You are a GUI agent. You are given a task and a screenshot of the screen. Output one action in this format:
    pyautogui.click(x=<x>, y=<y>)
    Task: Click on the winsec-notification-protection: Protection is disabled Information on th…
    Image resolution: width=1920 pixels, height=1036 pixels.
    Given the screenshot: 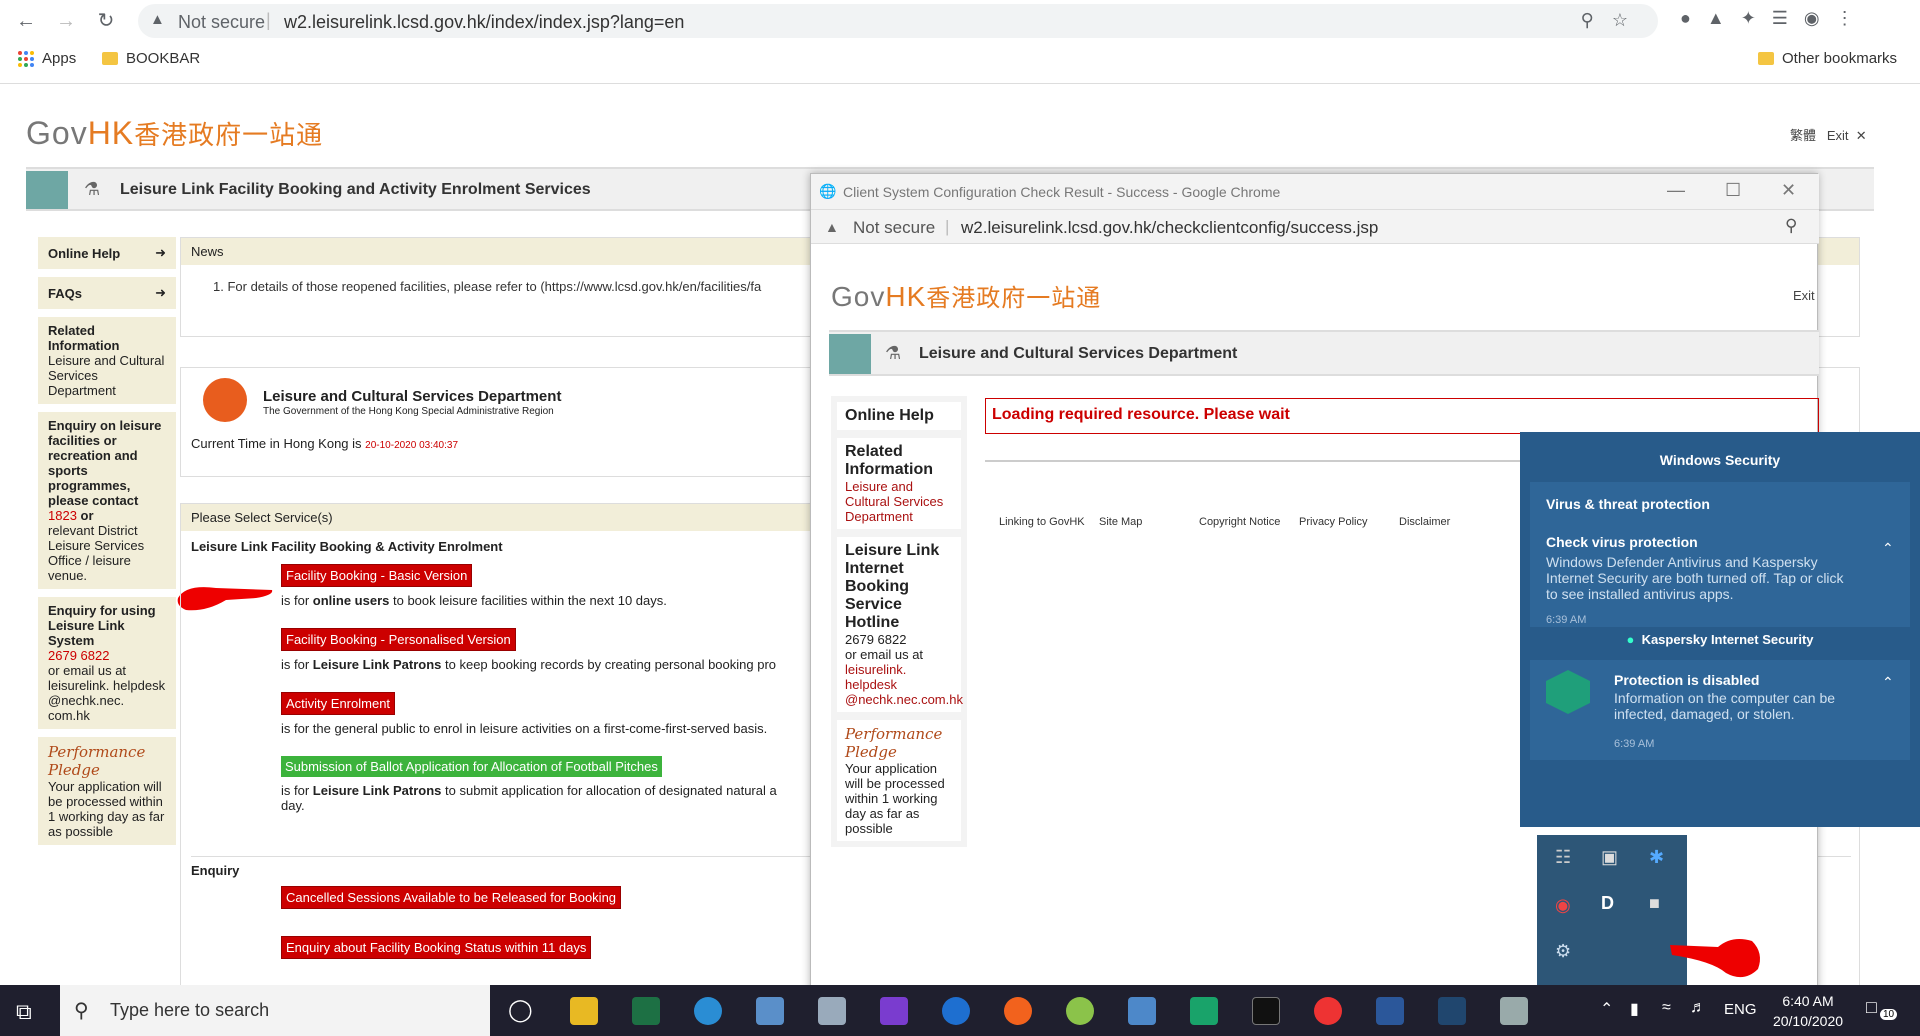 What is the action you would take?
    pyautogui.click(x=1720, y=710)
    